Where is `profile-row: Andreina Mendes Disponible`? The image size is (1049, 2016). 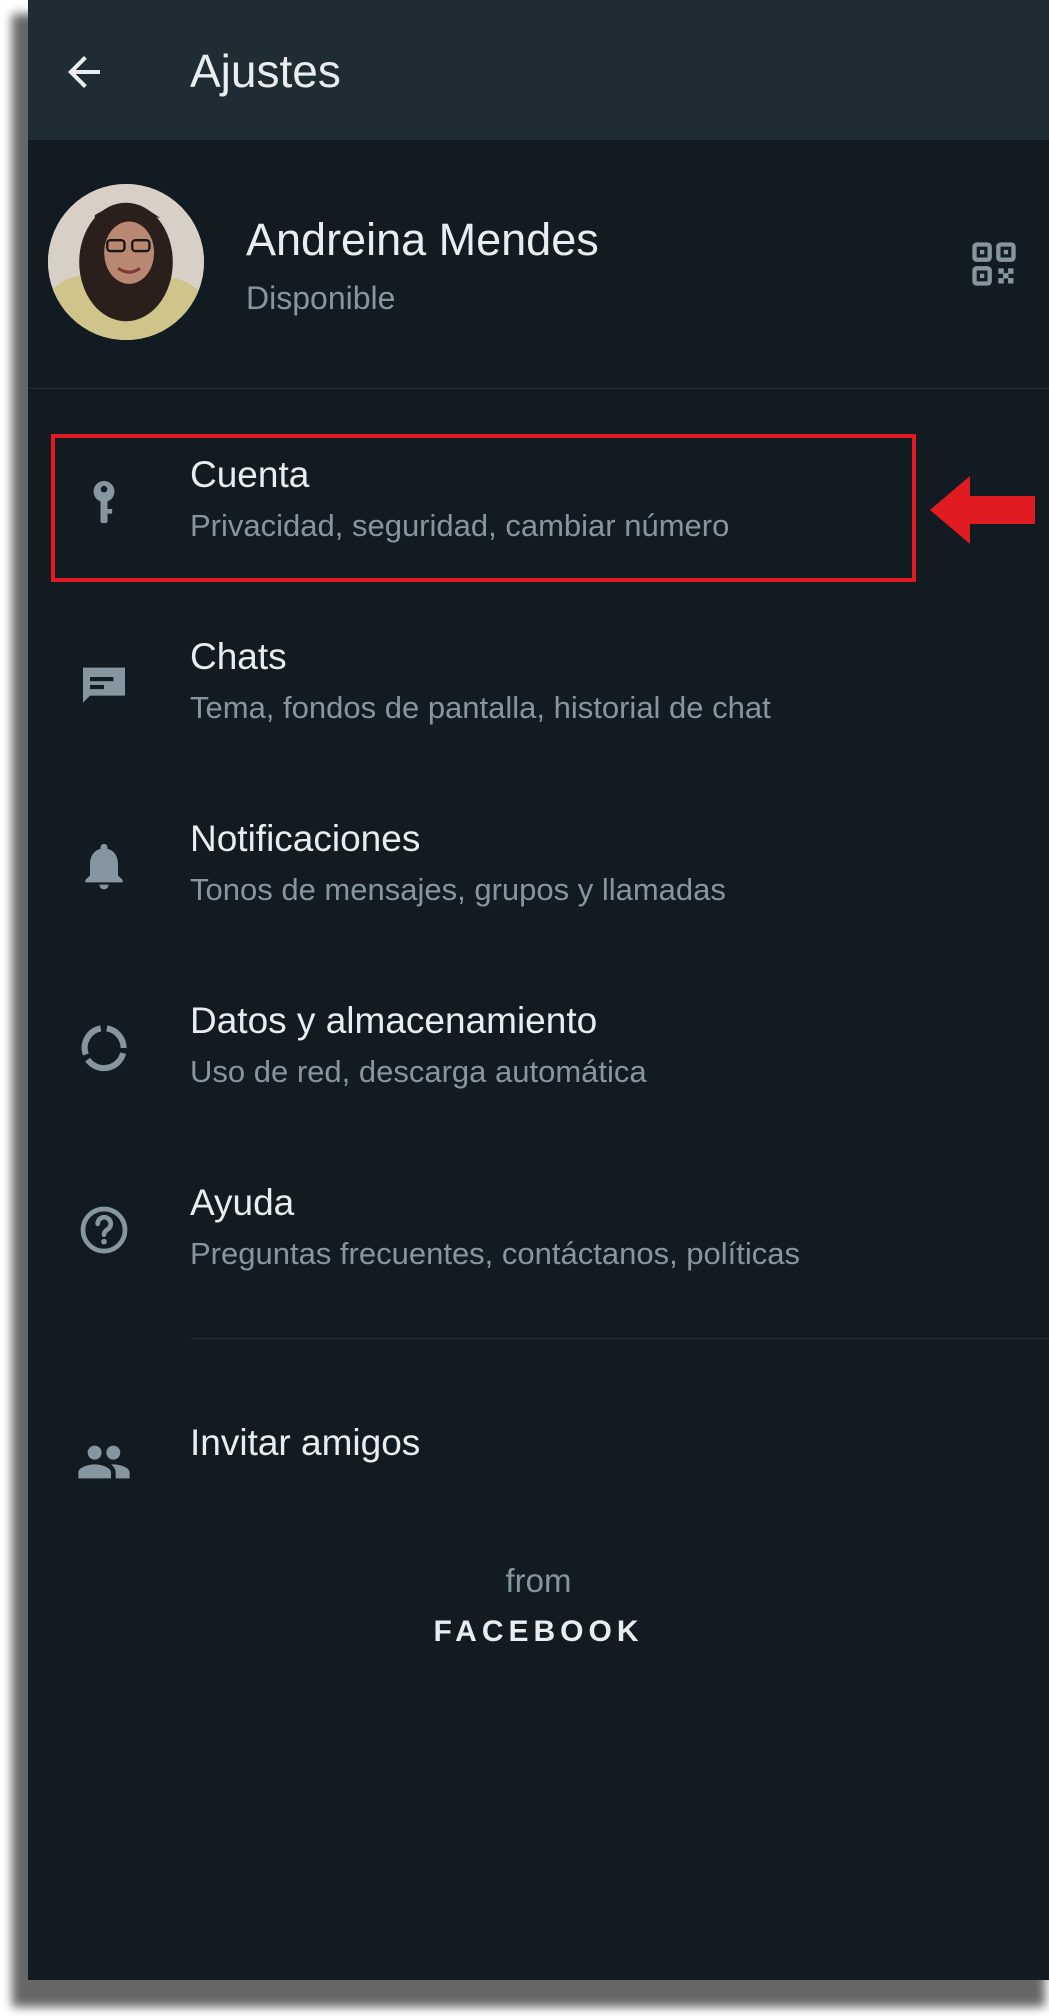 profile-row: Andreina Mendes Disponible is located at coordinates (538, 264).